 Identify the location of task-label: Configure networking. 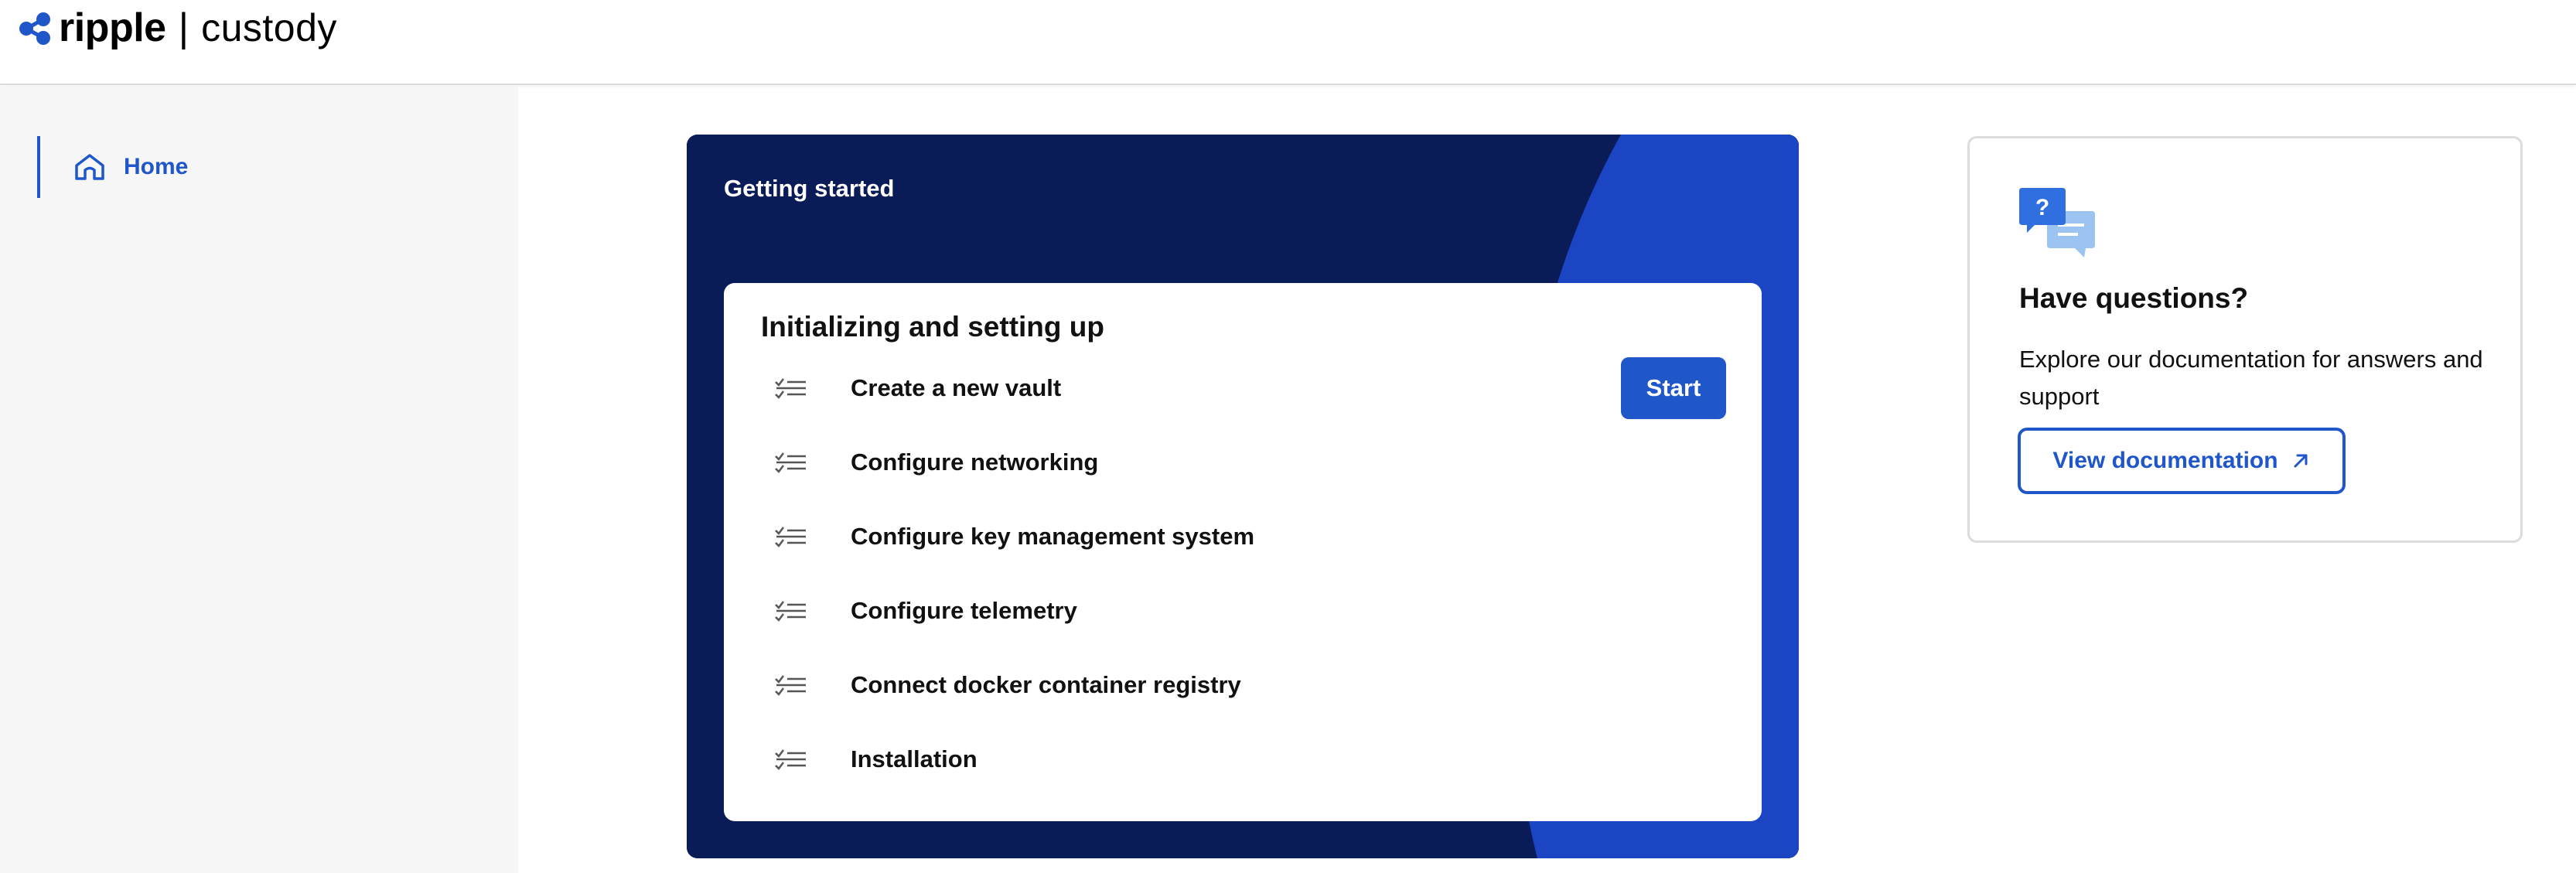
(975, 462).